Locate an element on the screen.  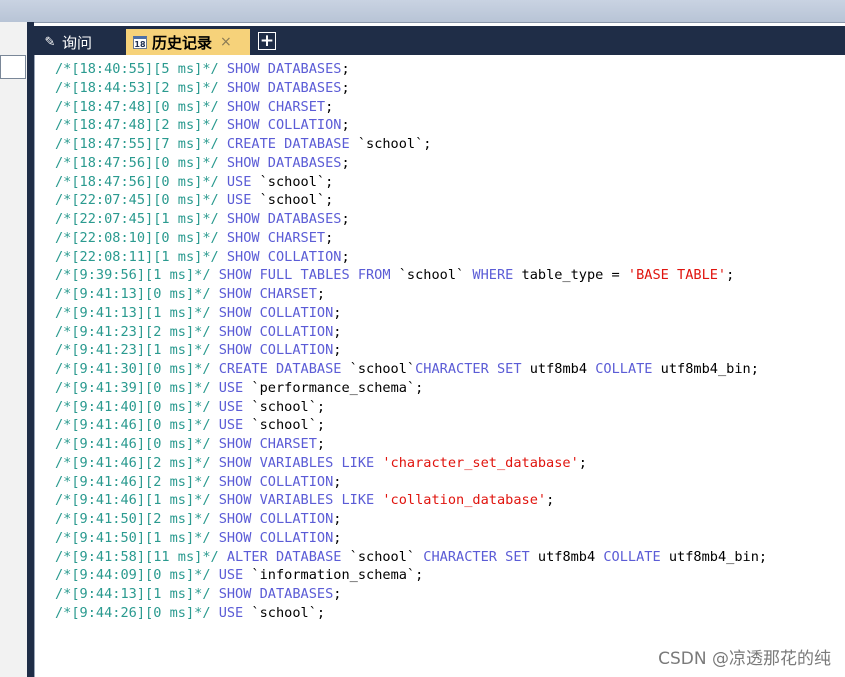
tab-history: 18 历史记录 × is located at coordinates (188, 42).